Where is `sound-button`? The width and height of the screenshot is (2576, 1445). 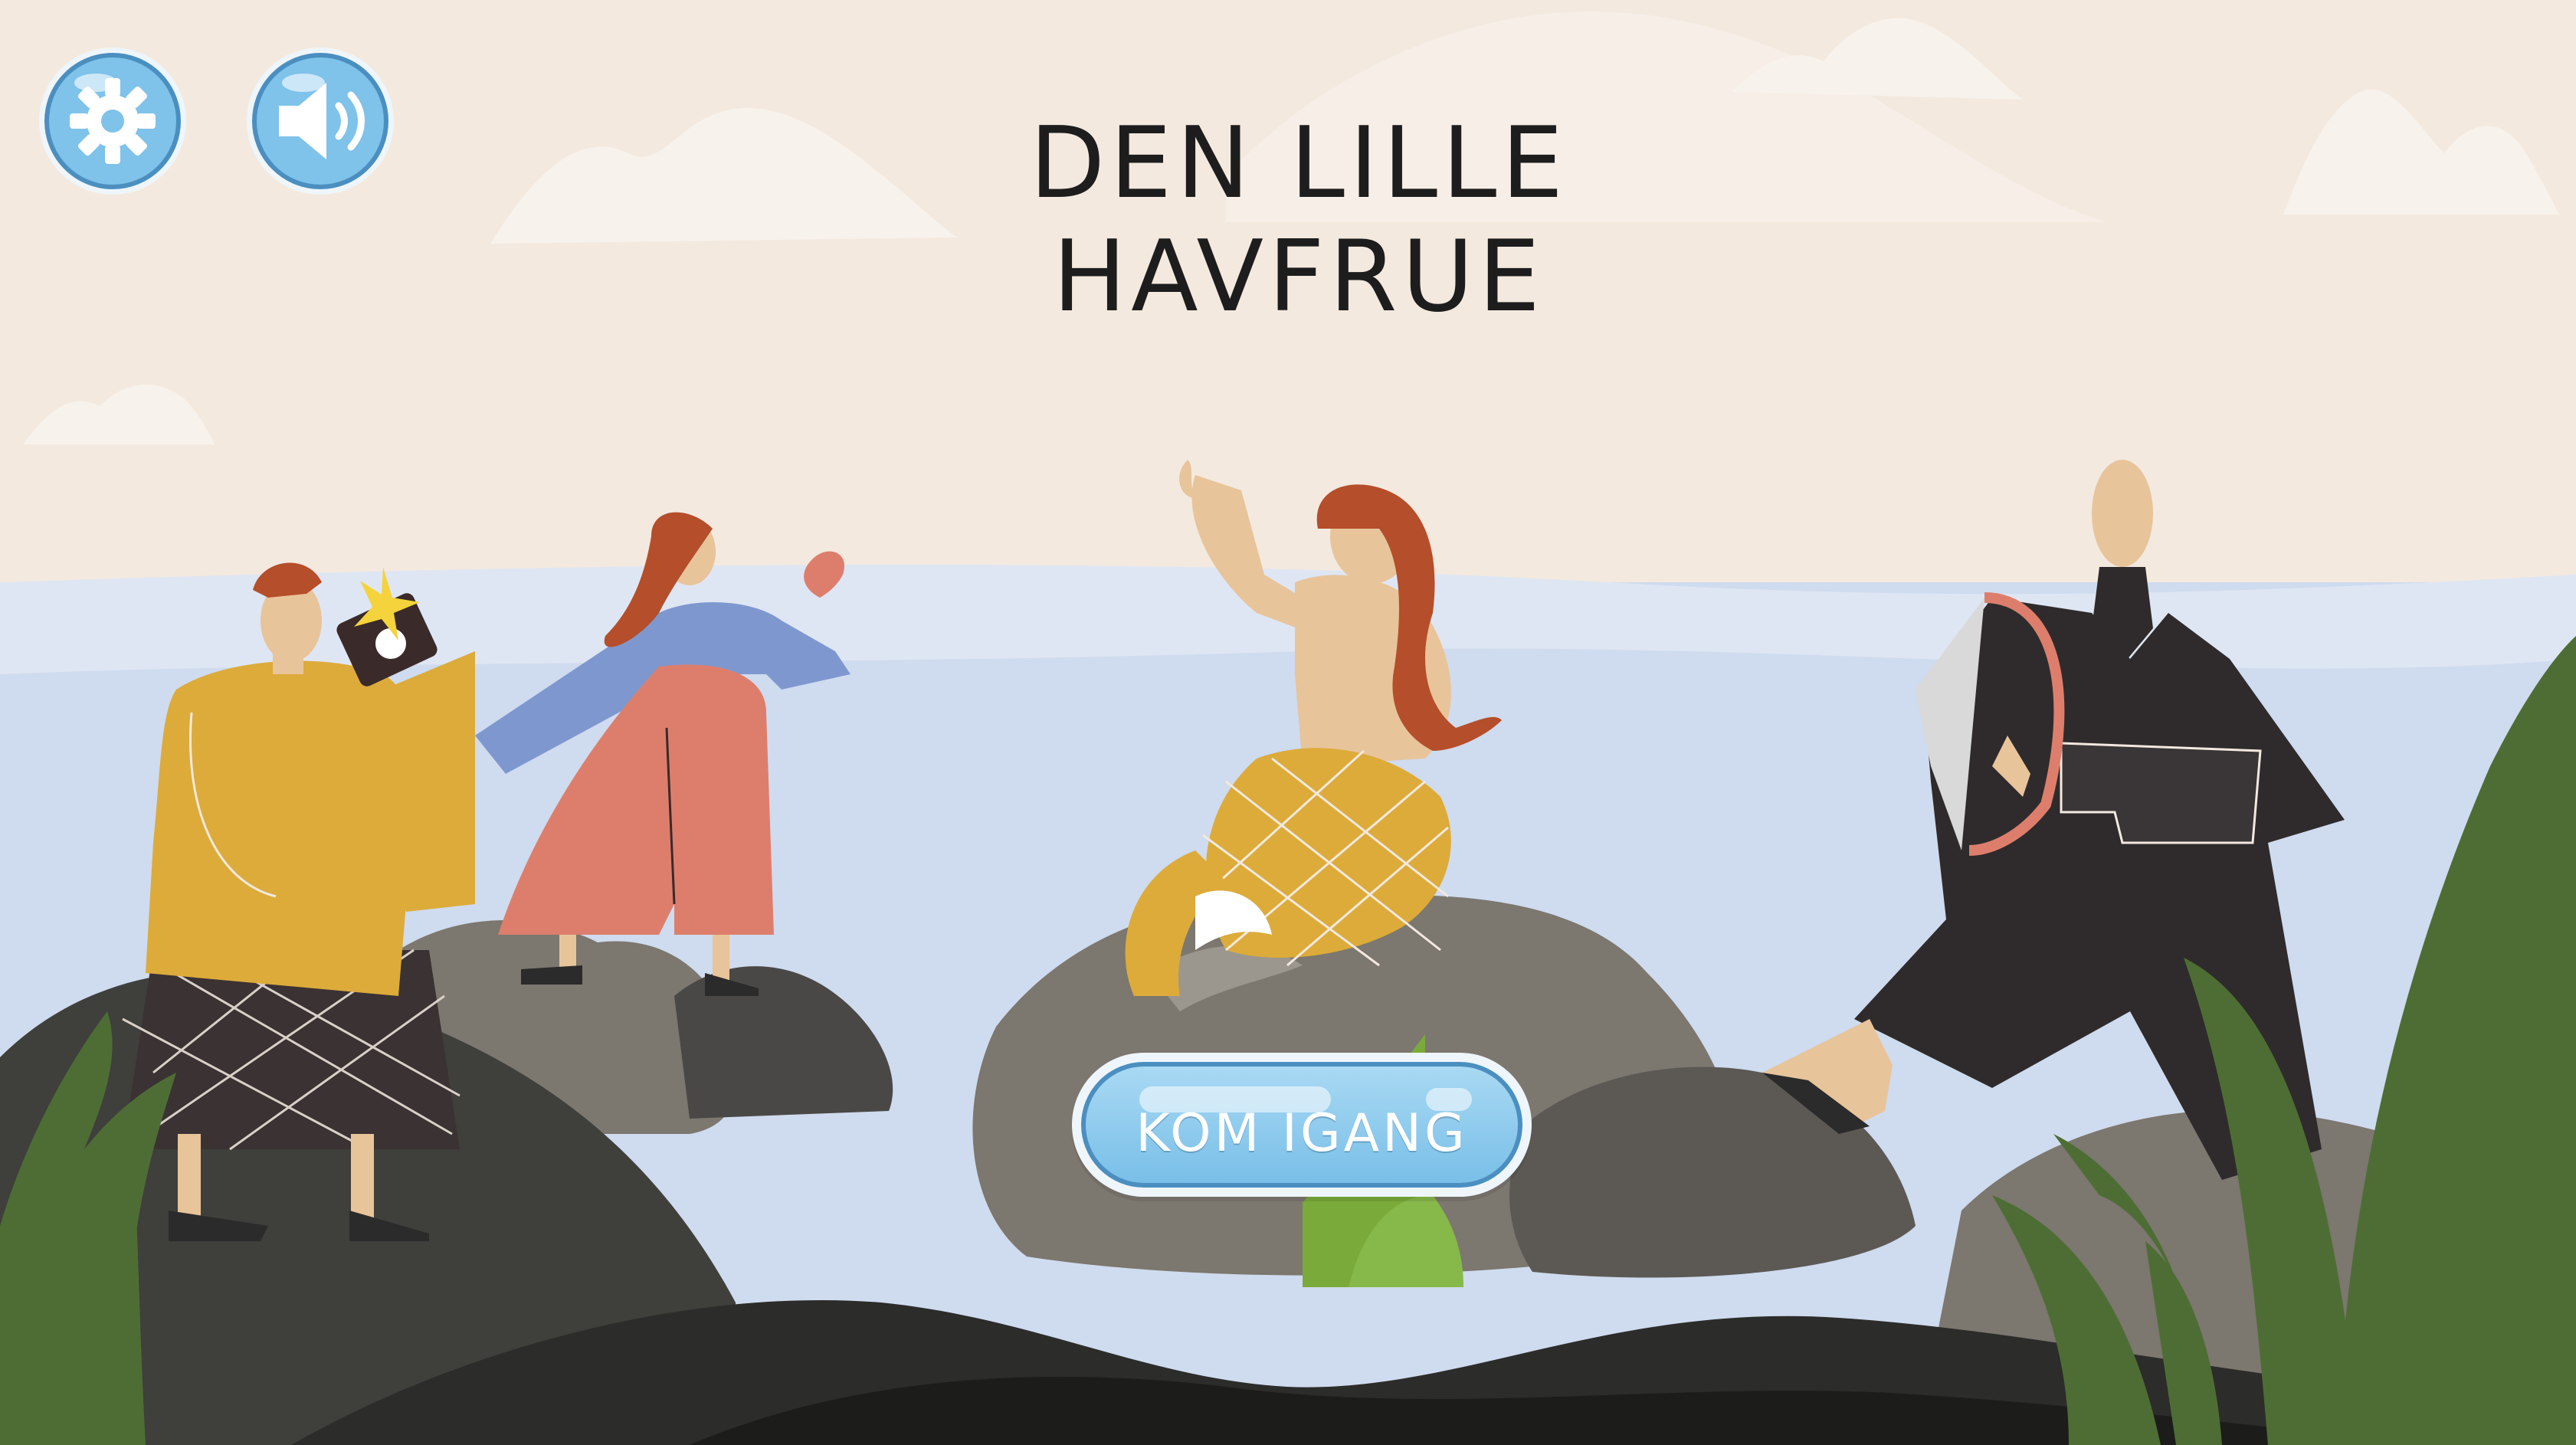
sound-button is located at coordinates (321, 121).